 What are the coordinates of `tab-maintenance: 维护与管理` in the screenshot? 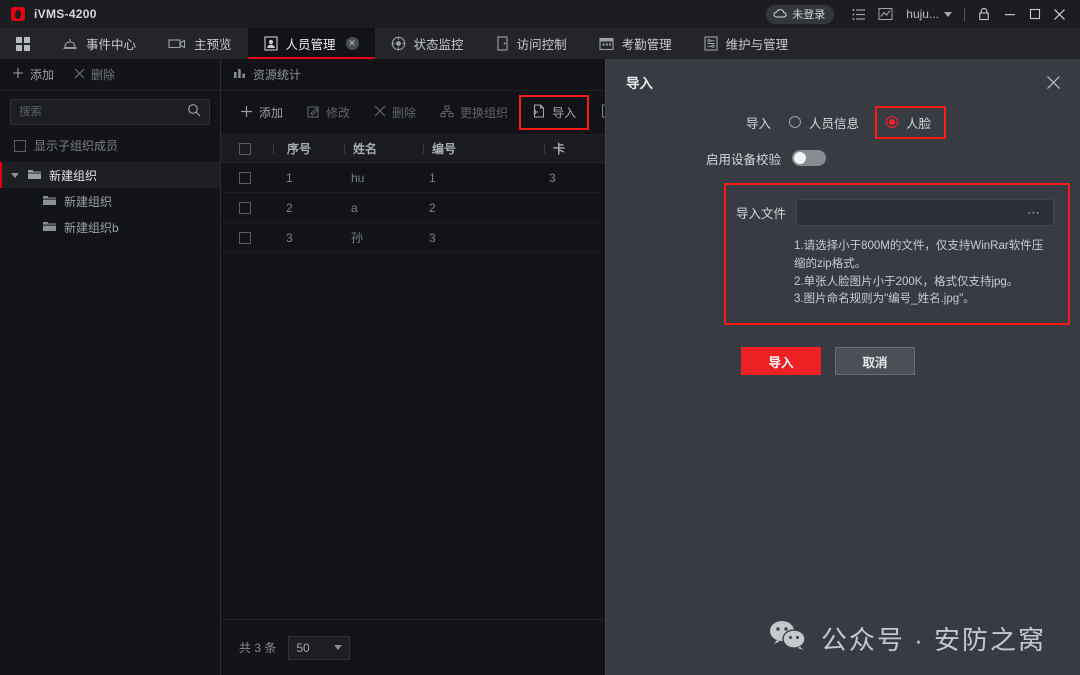 It's located at (746, 43).